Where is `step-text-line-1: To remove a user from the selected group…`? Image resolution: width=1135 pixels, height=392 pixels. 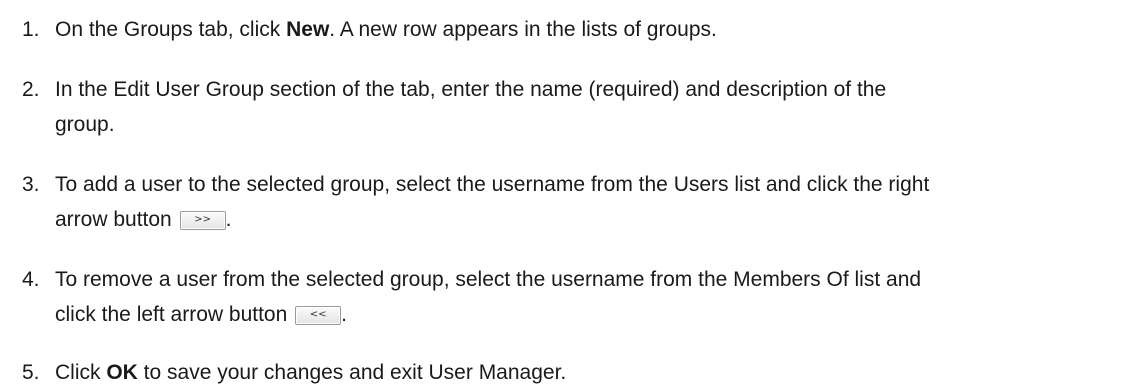
step-text-line-1: To remove a user from the selected group… is located at coordinates (488, 279).